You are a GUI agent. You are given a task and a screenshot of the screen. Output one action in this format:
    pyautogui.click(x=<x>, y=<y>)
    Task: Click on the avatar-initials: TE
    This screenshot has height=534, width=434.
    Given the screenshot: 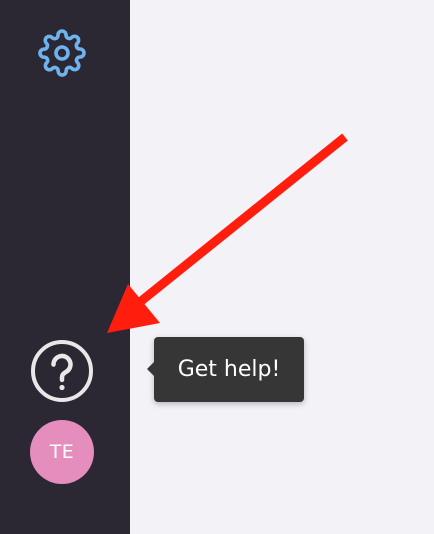 What is the action you would take?
    pyautogui.click(x=62, y=452)
    